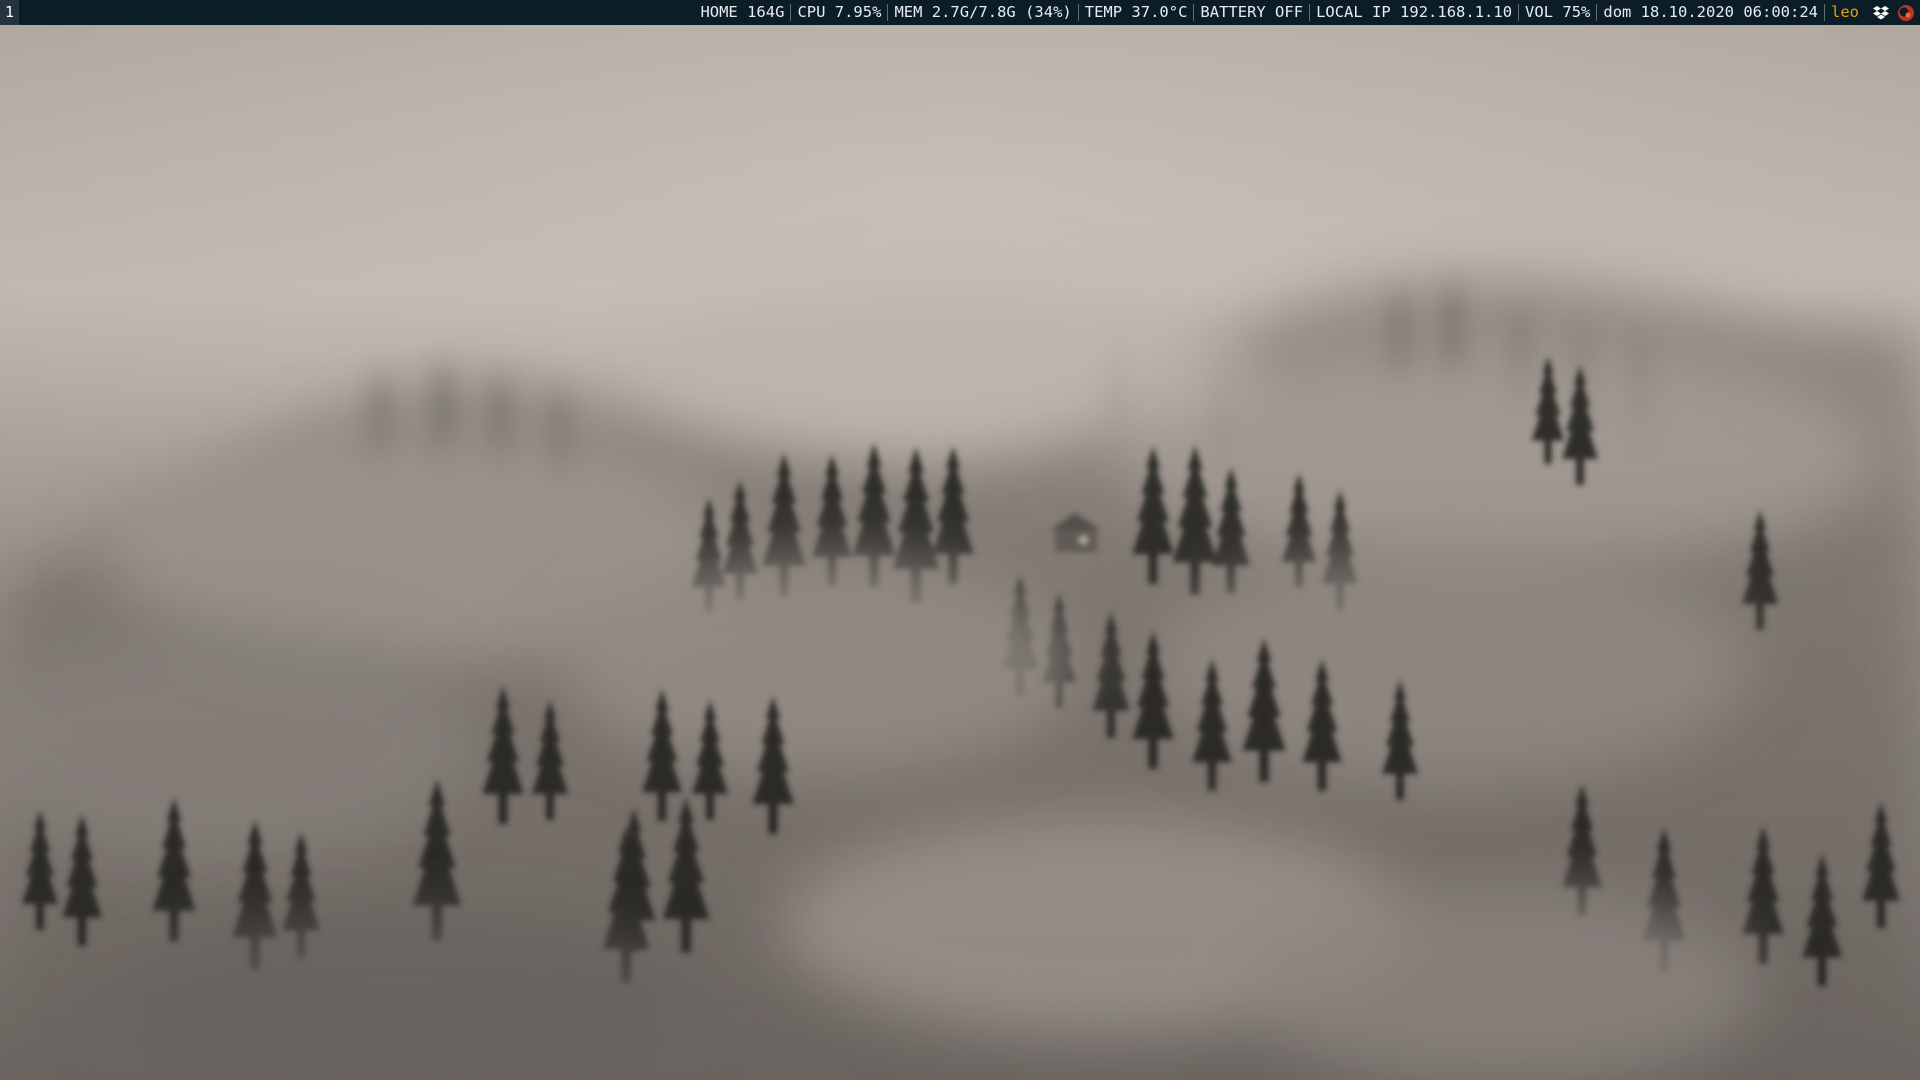 This screenshot has height=1080, width=1920. Describe the element at coordinates (1136, 12) in the screenshot. I see `temperature-status: TEMP 37.0°C` at that location.